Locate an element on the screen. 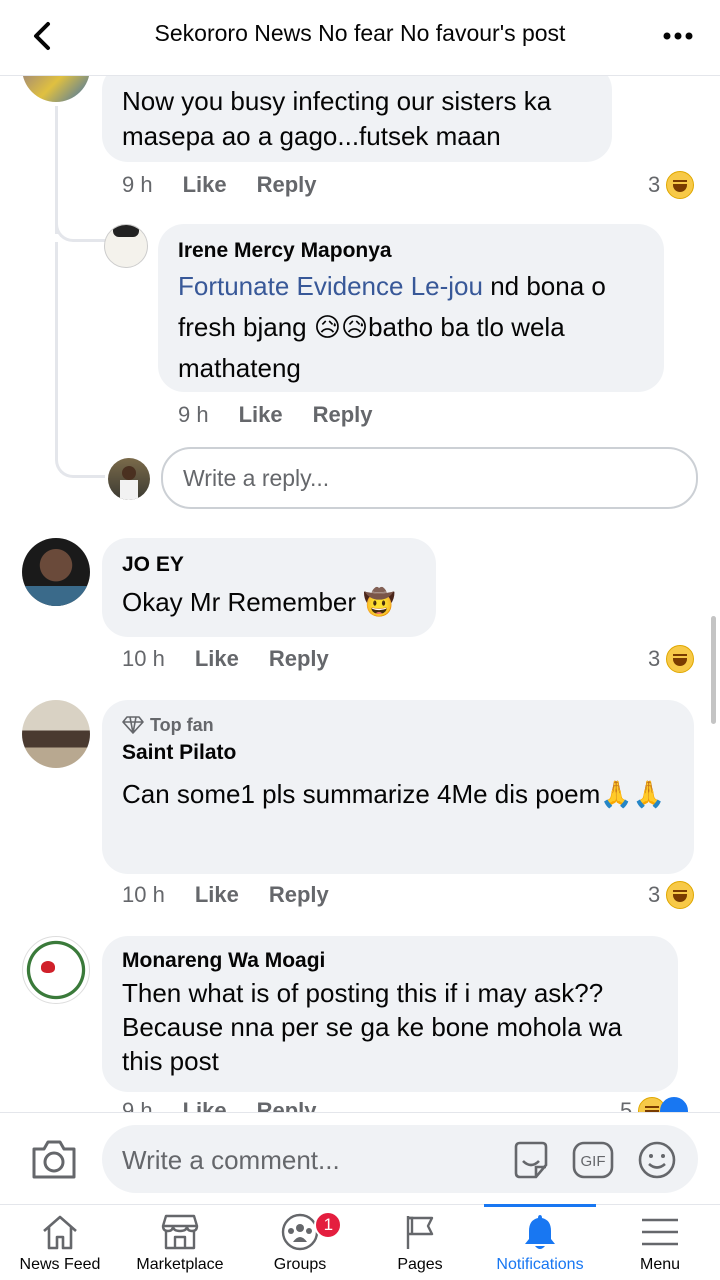 This screenshot has height=1280, width=720. reaction-count-value: 5 is located at coordinates (626, 1105).